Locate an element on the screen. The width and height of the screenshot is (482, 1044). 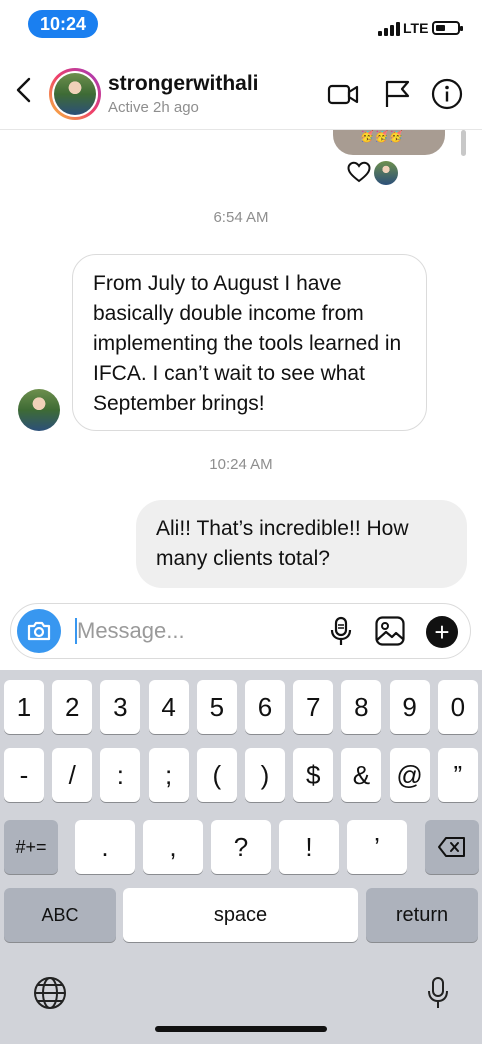
timestamp: 6:54 AM is located at coordinates (241, 217).